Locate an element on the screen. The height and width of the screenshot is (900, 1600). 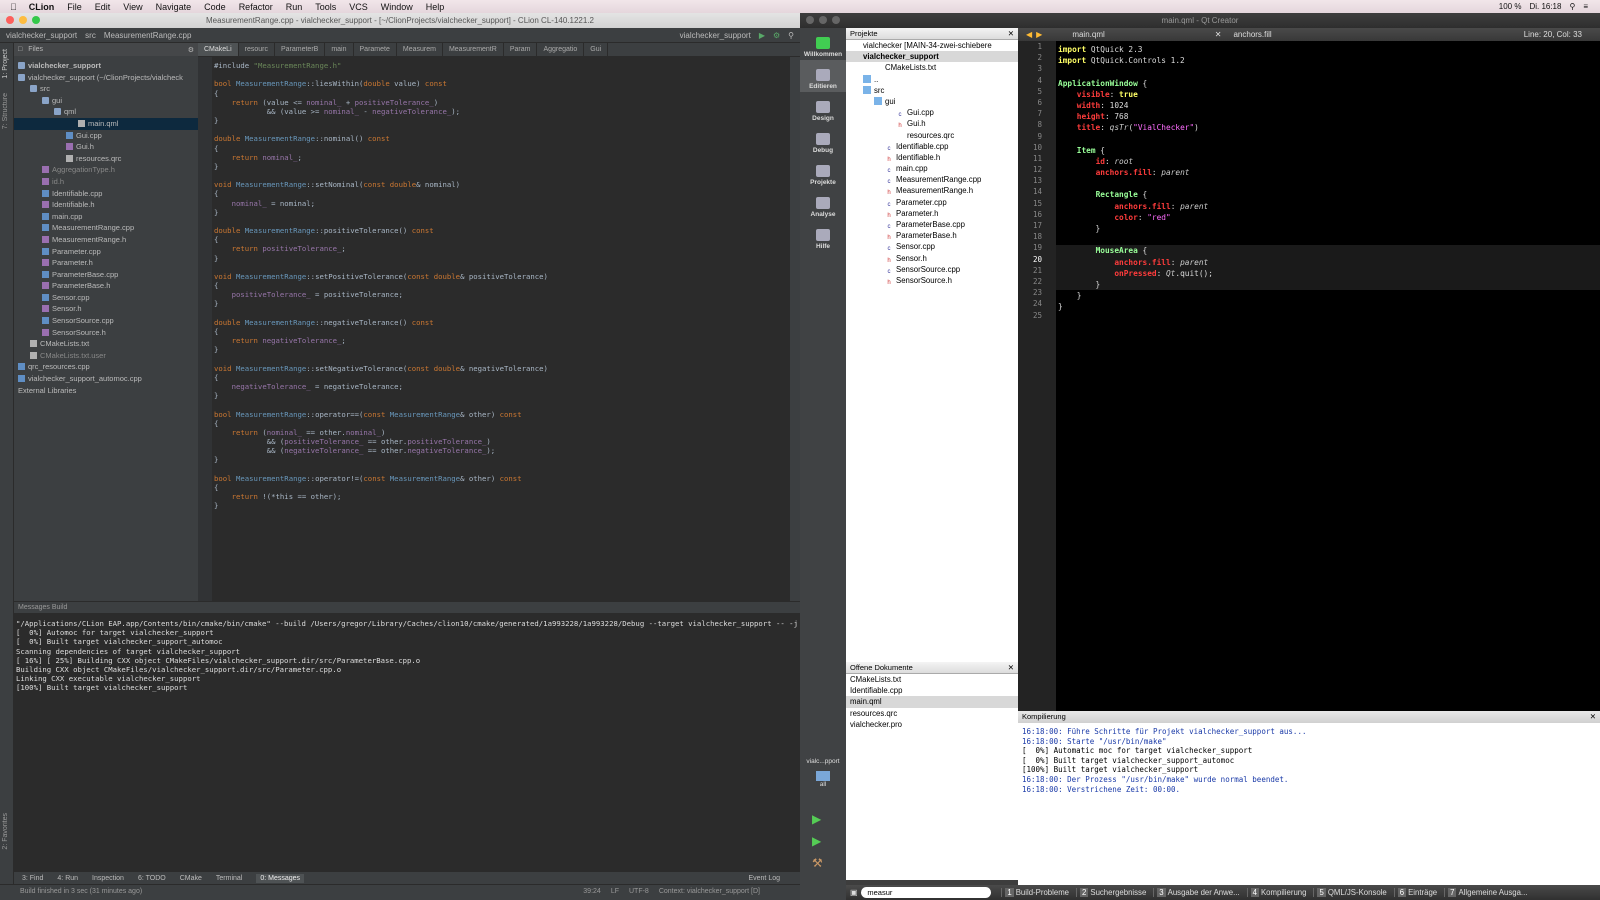
project-tree-item: Gui.cpp is located at coordinates (106, 136).